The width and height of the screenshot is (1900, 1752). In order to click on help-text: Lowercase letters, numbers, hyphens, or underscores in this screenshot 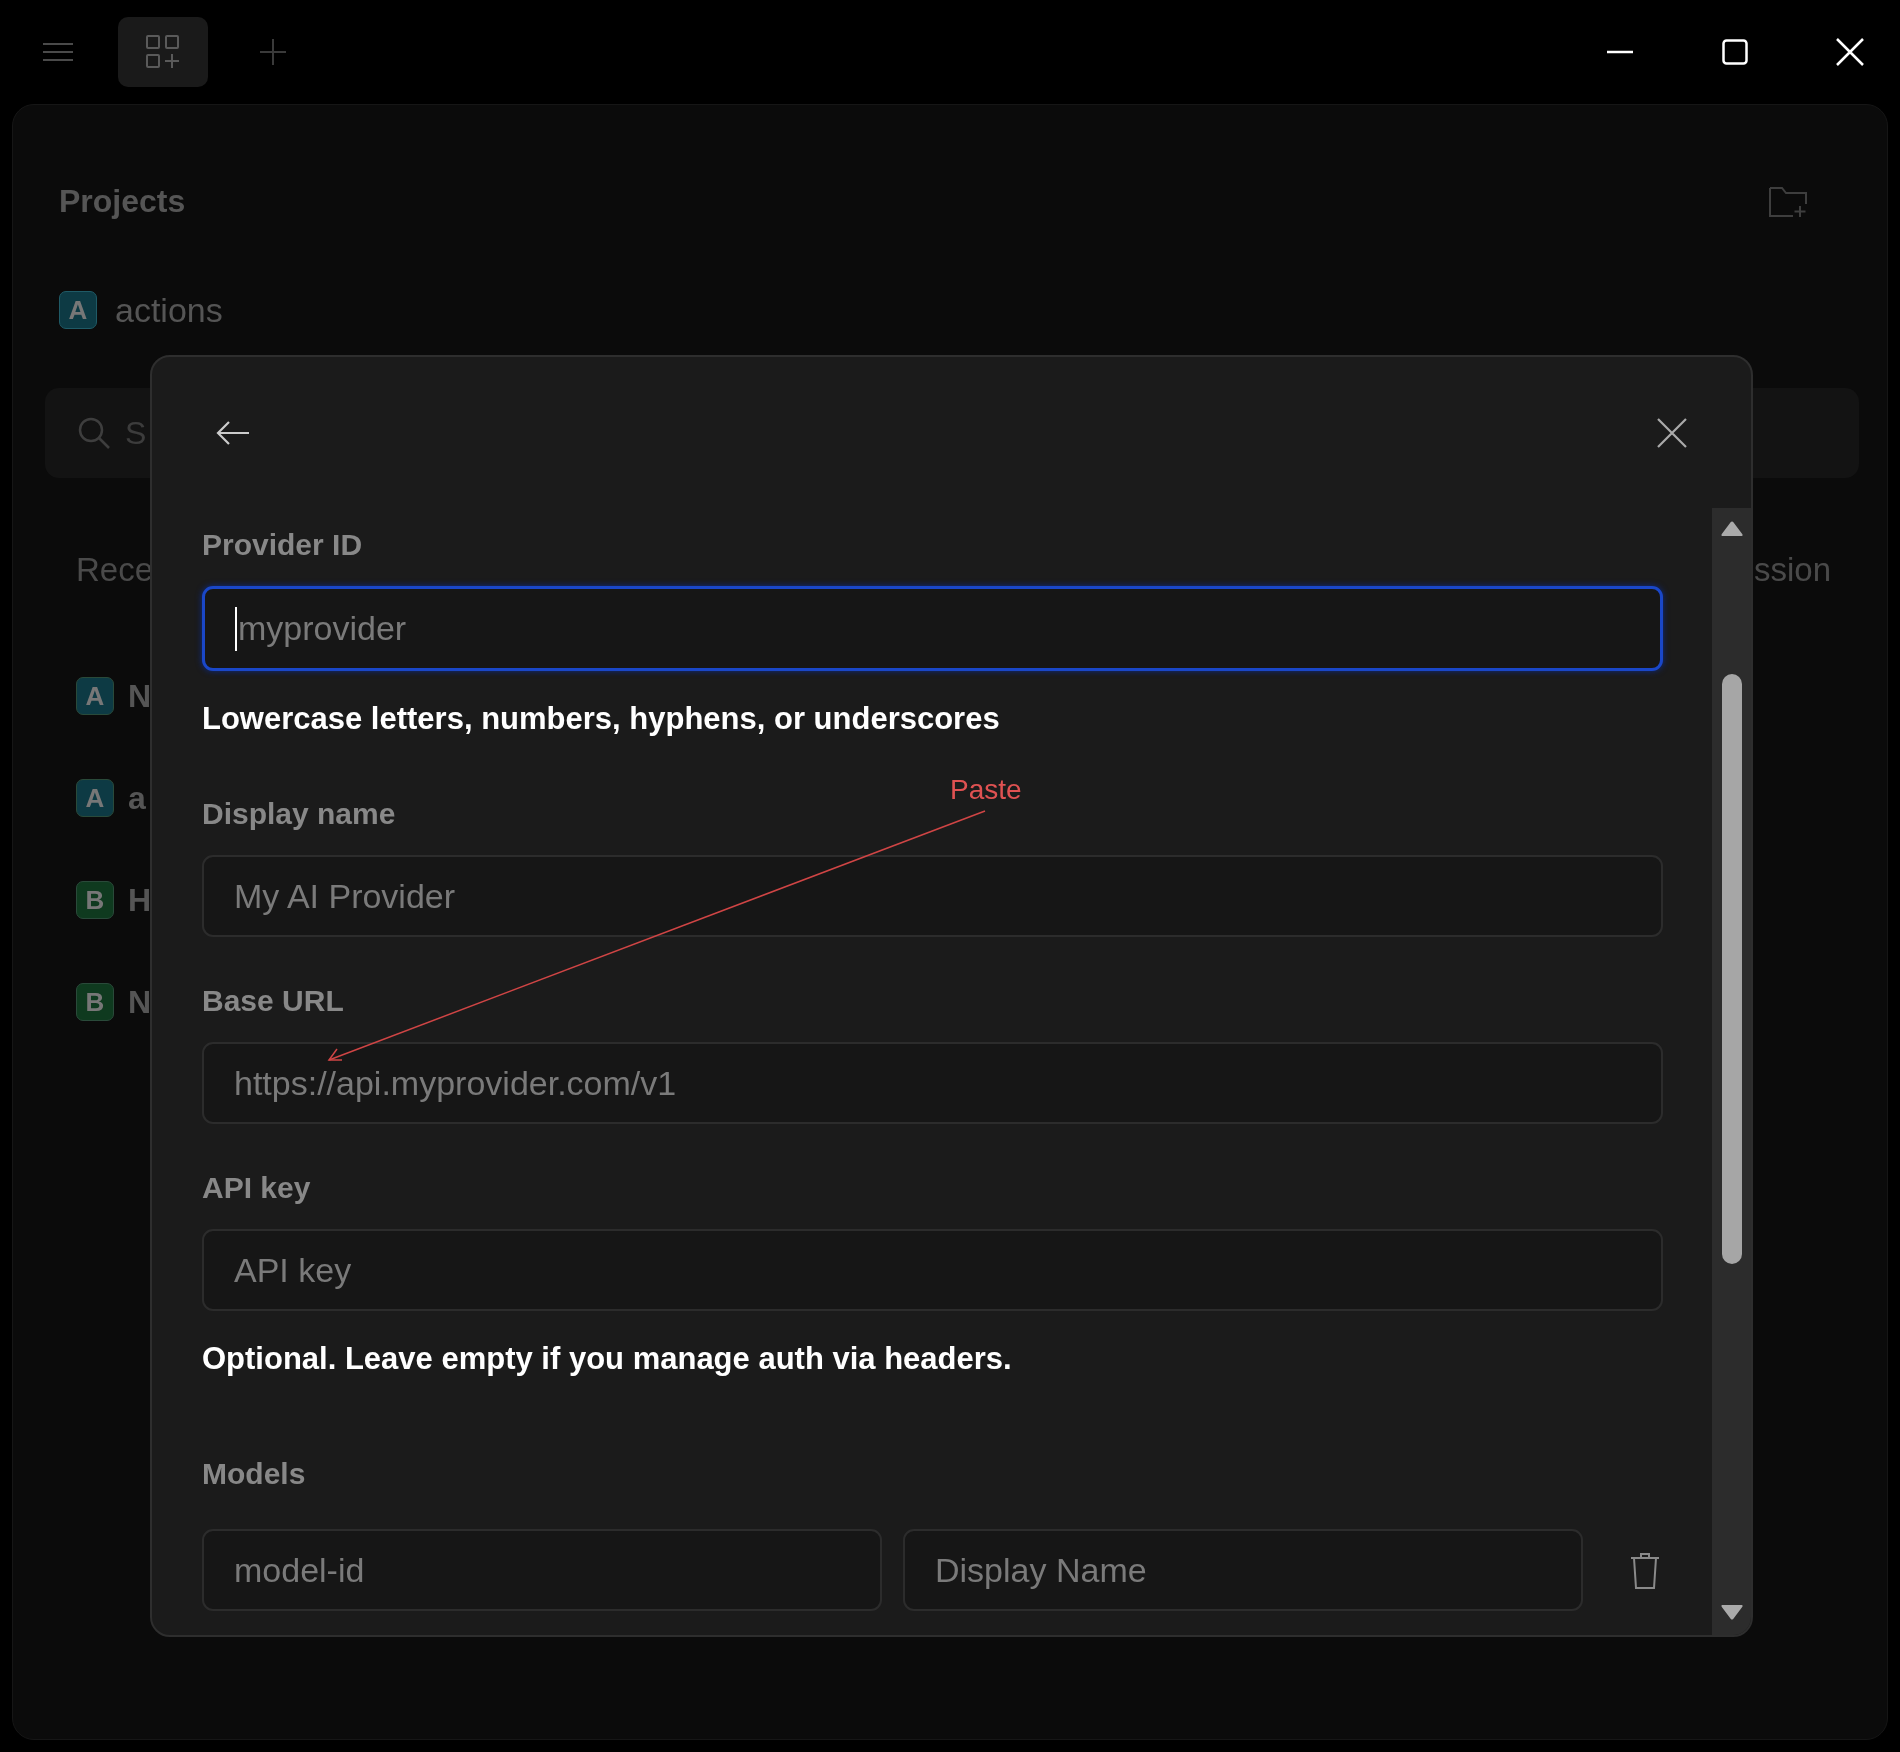, I will do `click(601, 719)`.